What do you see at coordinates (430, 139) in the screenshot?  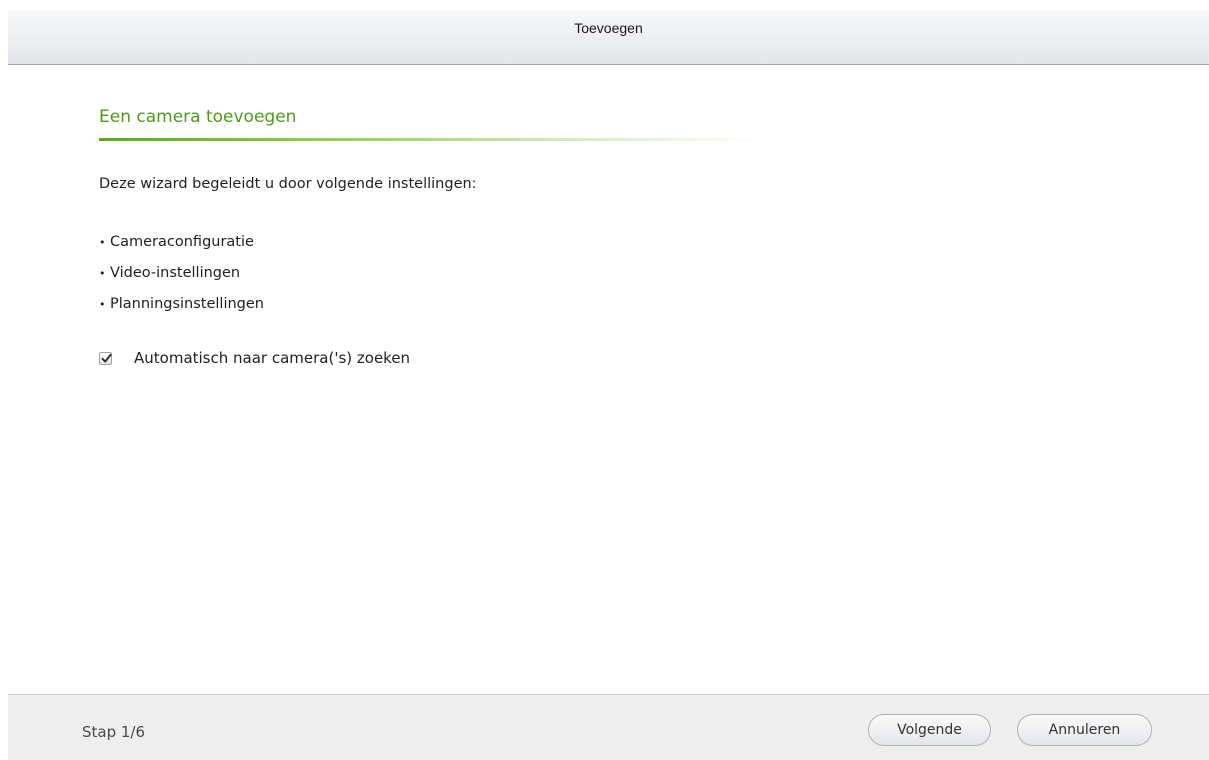 I see `section-divider` at bounding box center [430, 139].